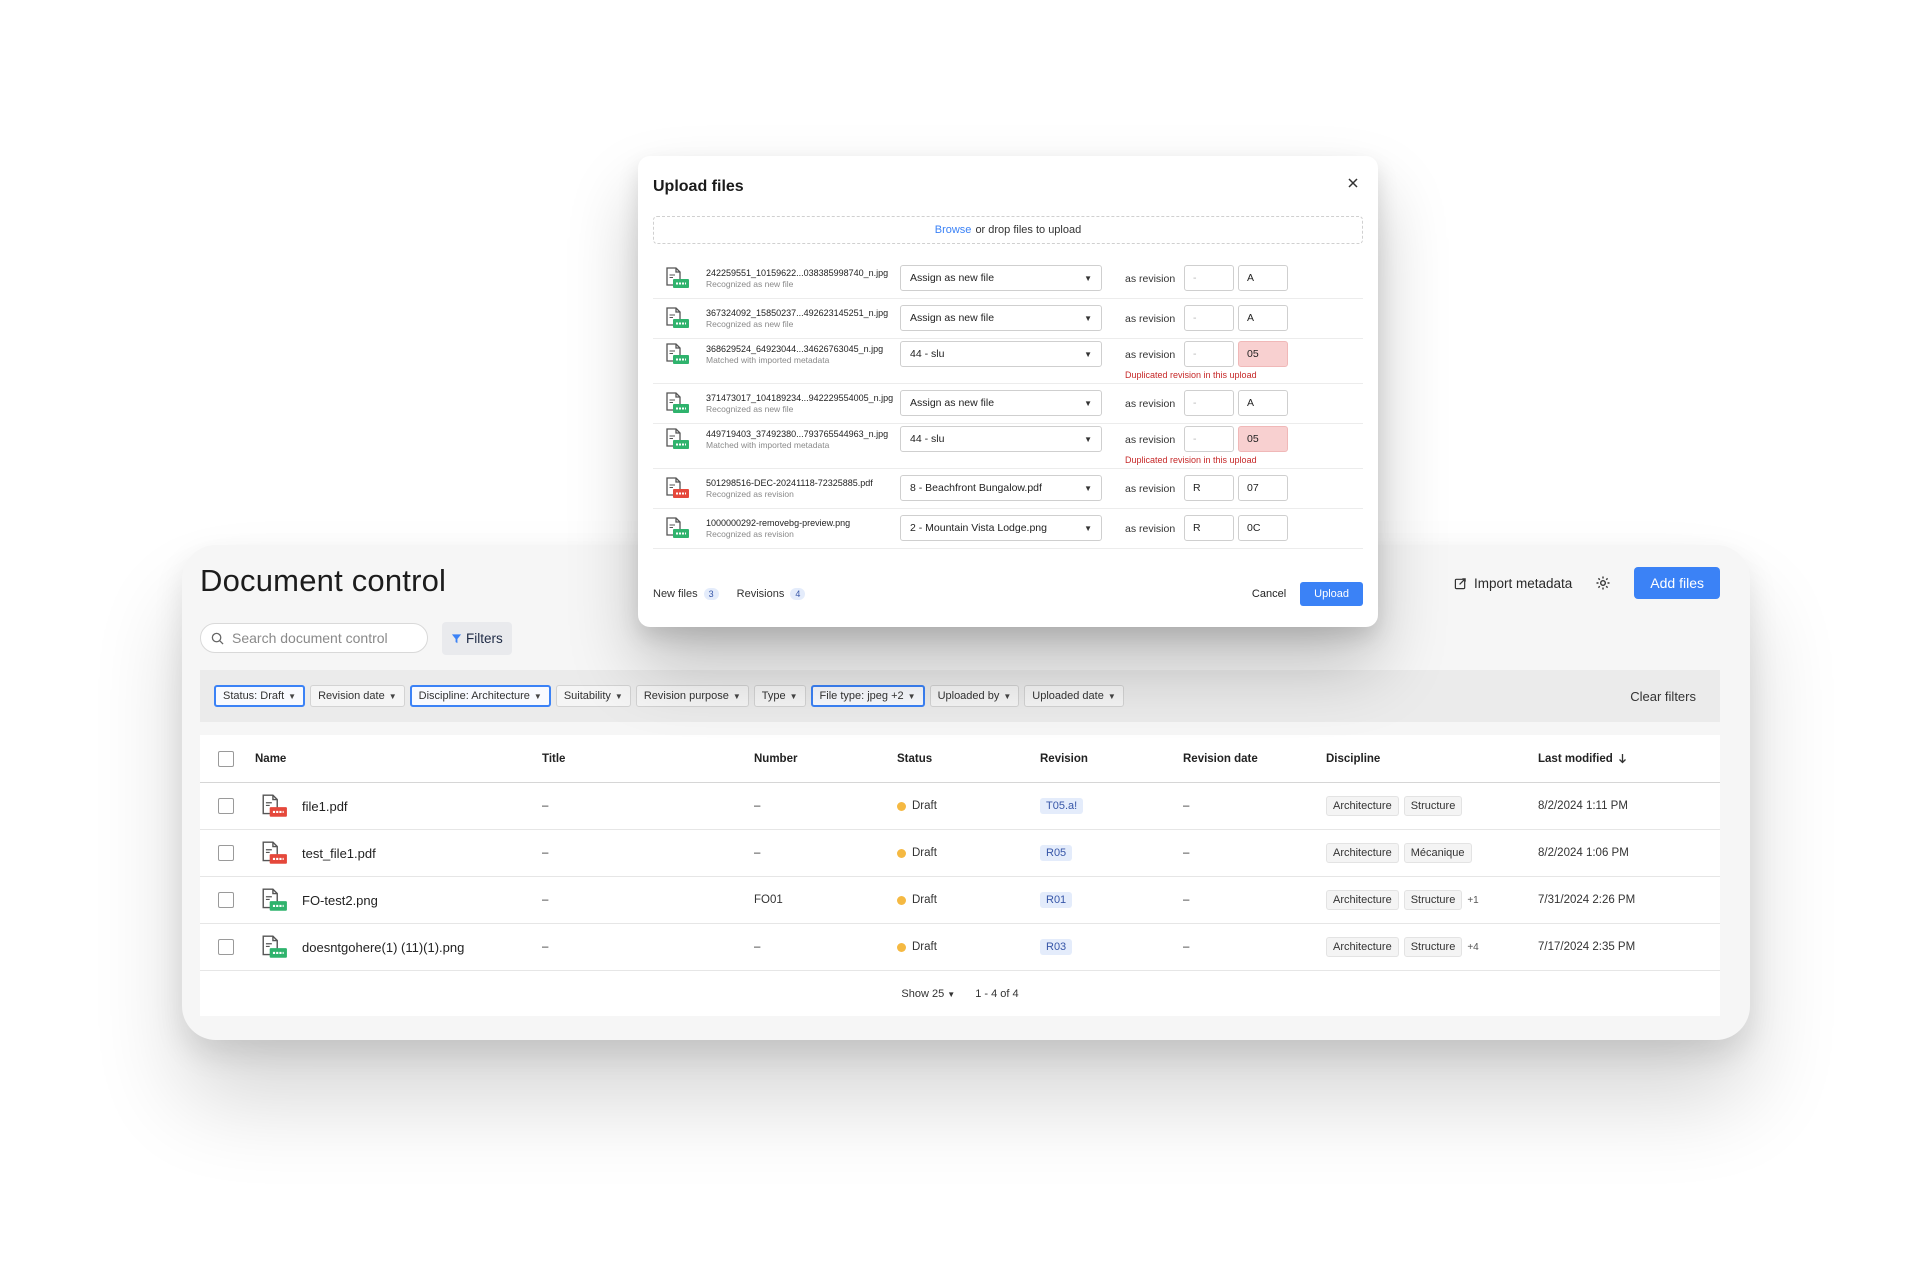 The height and width of the screenshot is (1280, 1920). Describe the element at coordinates (270, 758) in the screenshot. I see `column-name: Name` at that location.